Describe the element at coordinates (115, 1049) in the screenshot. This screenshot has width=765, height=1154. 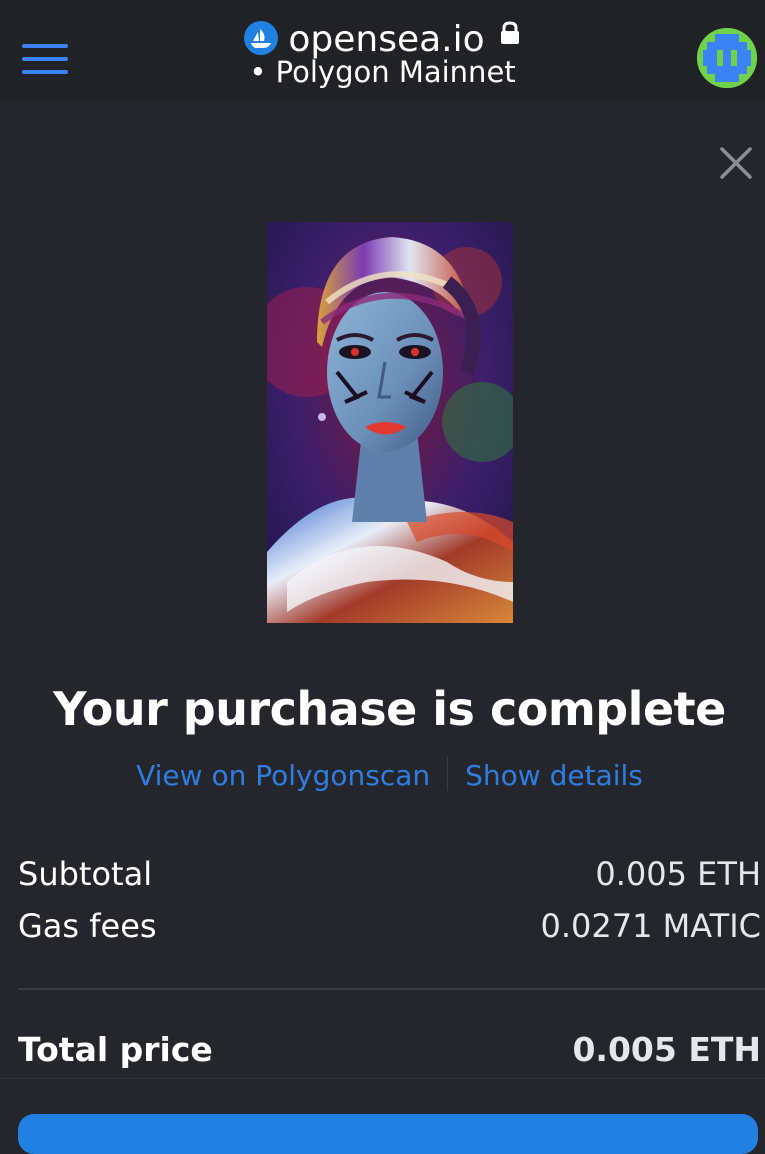
I see `total-price-label: Total price` at that location.